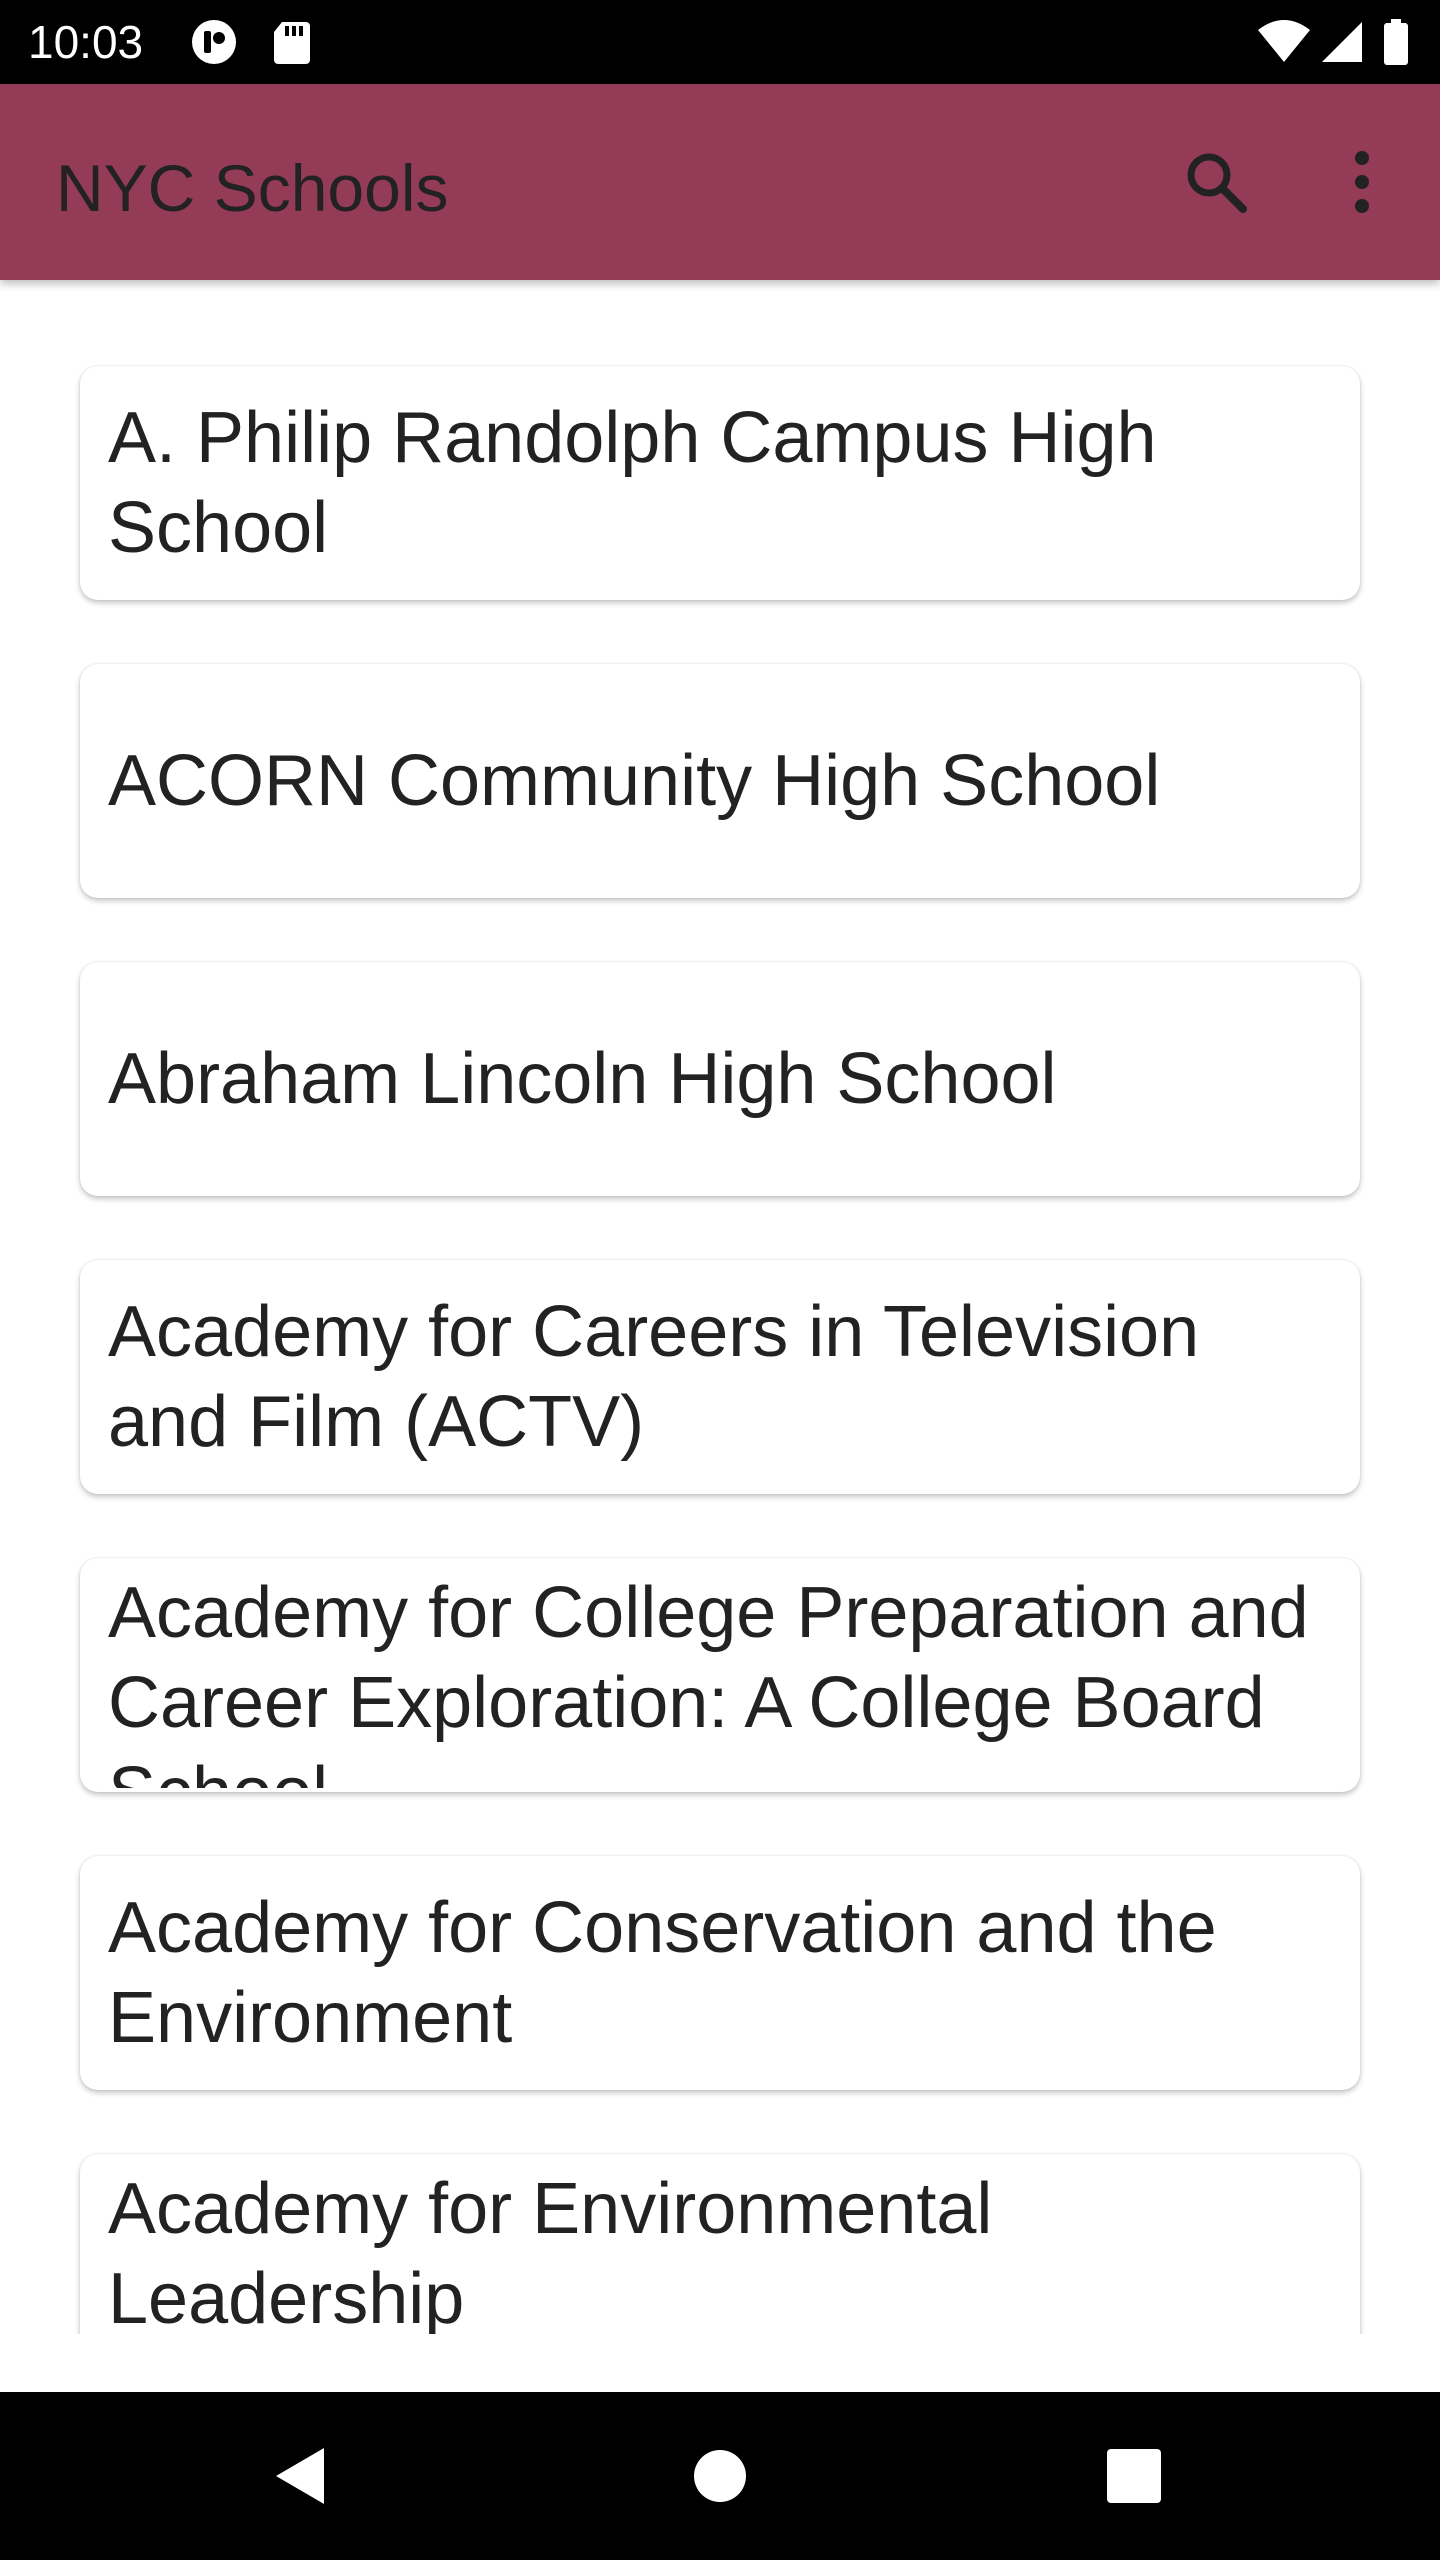 This screenshot has width=1440, height=2560. I want to click on app-title: NYC Schools, so click(252, 188).